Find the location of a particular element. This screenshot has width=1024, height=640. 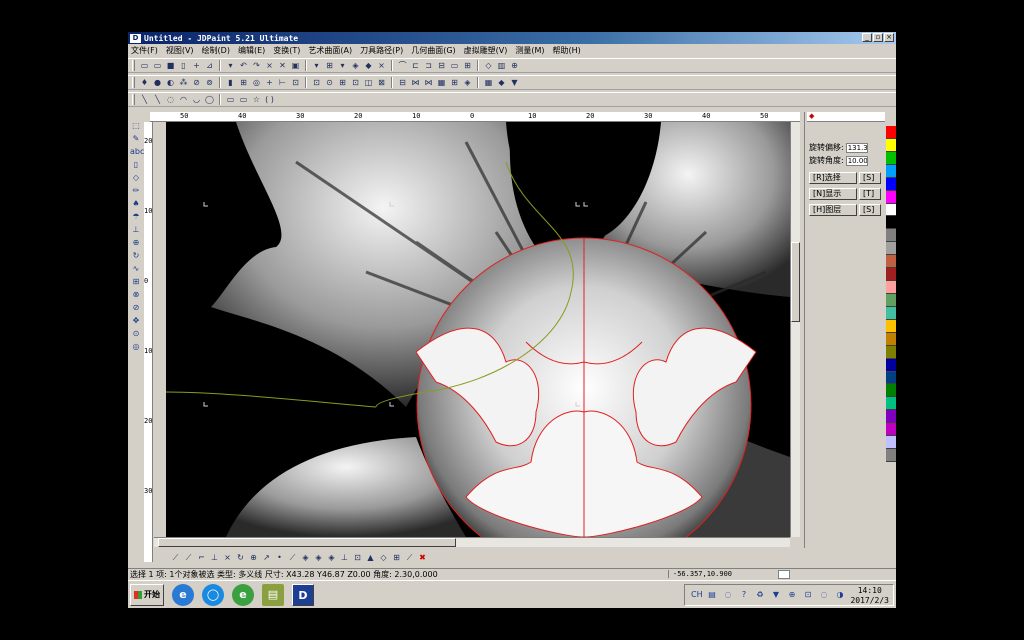

toolbar-tool-icon: ⊿ is located at coordinates (209, 65).